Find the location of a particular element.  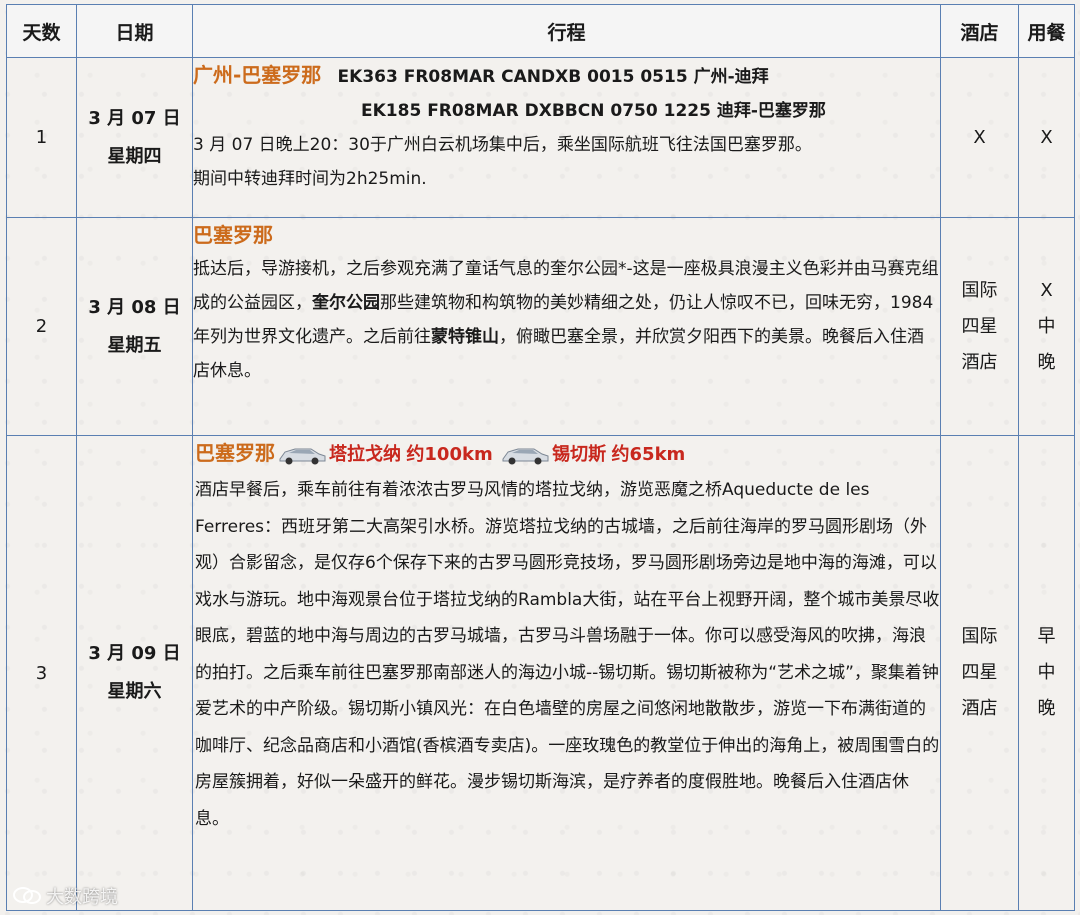

date-text: 3 月 08 日 is located at coordinates (134, 307).